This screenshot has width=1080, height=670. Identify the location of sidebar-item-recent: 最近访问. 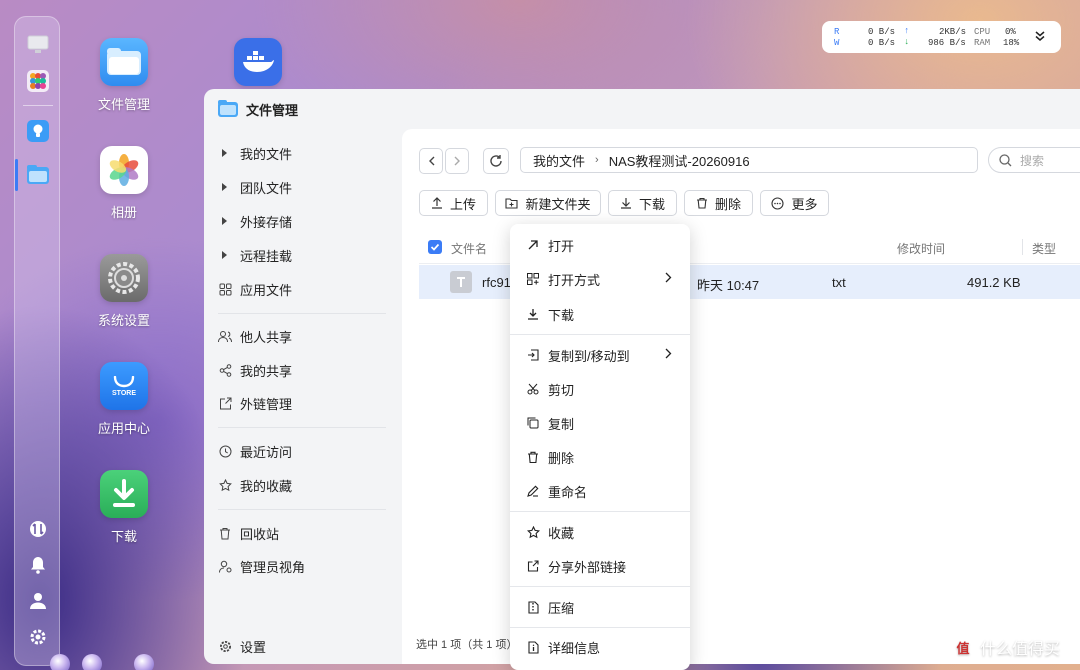
(255, 451).